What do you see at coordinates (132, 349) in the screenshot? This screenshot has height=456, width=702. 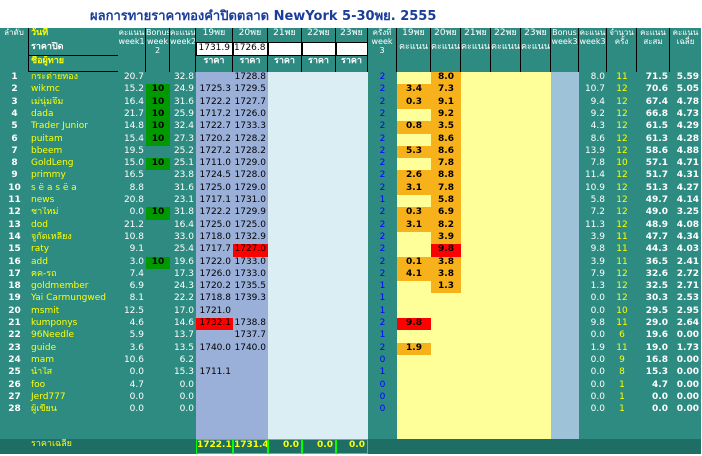 I see `score-week1: 3.6` at bounding box center [132, 349].